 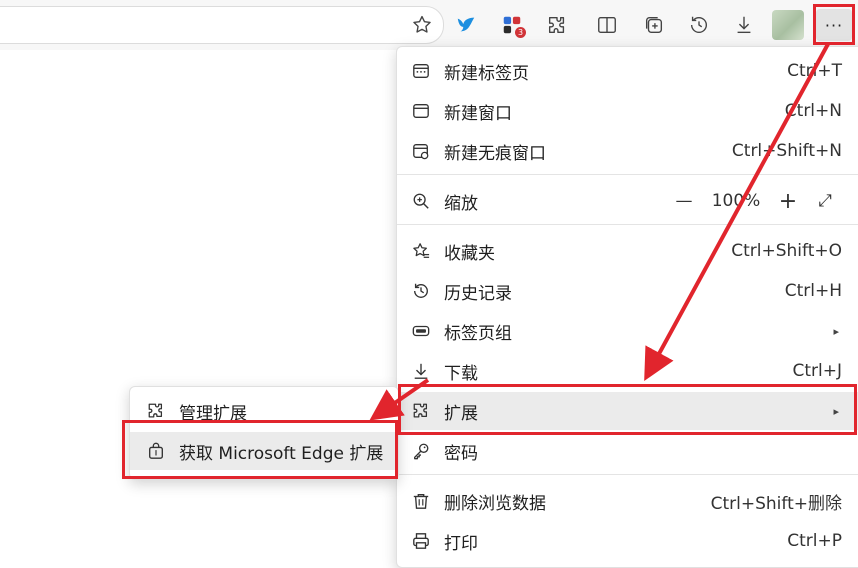 What do you see at coordinates (737, 212) in the screenshot?
I see `annotation-arrow-to-extensions` at bounding box center [737, 212].